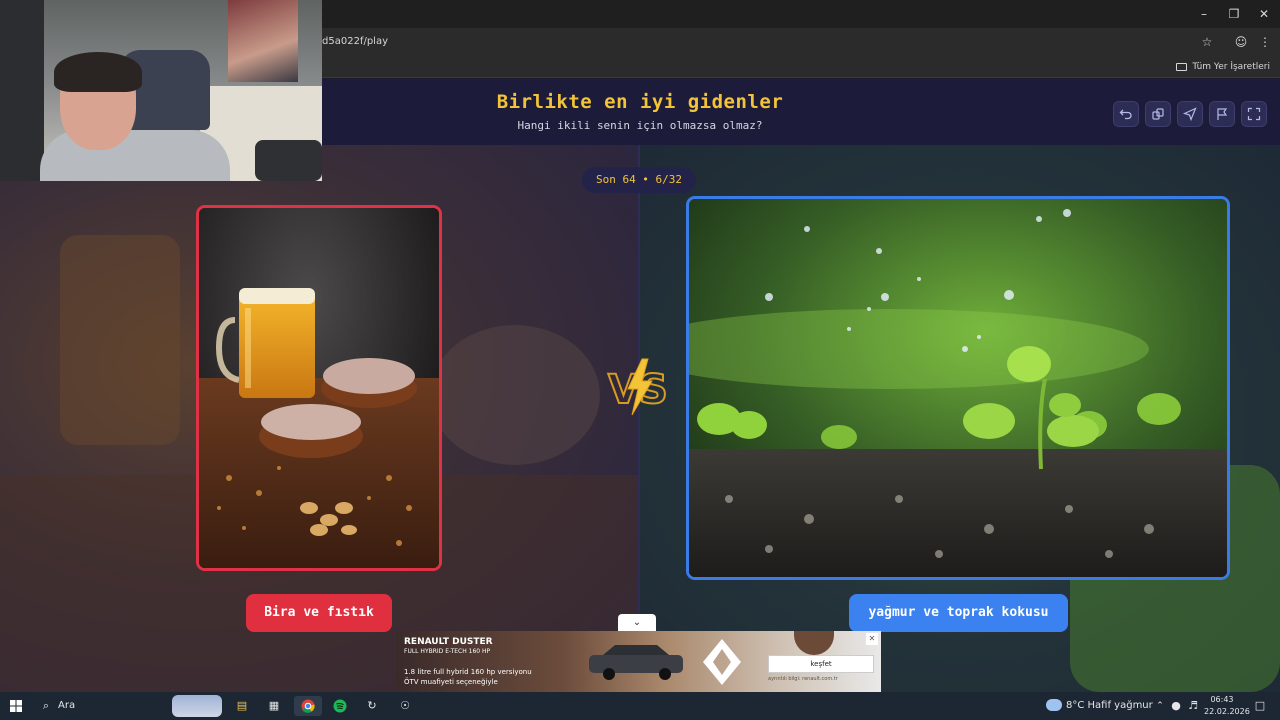 The width and height of the screenshot is (1280, 720). I want to click on volume-icon: ♬, so click(1193, 706).